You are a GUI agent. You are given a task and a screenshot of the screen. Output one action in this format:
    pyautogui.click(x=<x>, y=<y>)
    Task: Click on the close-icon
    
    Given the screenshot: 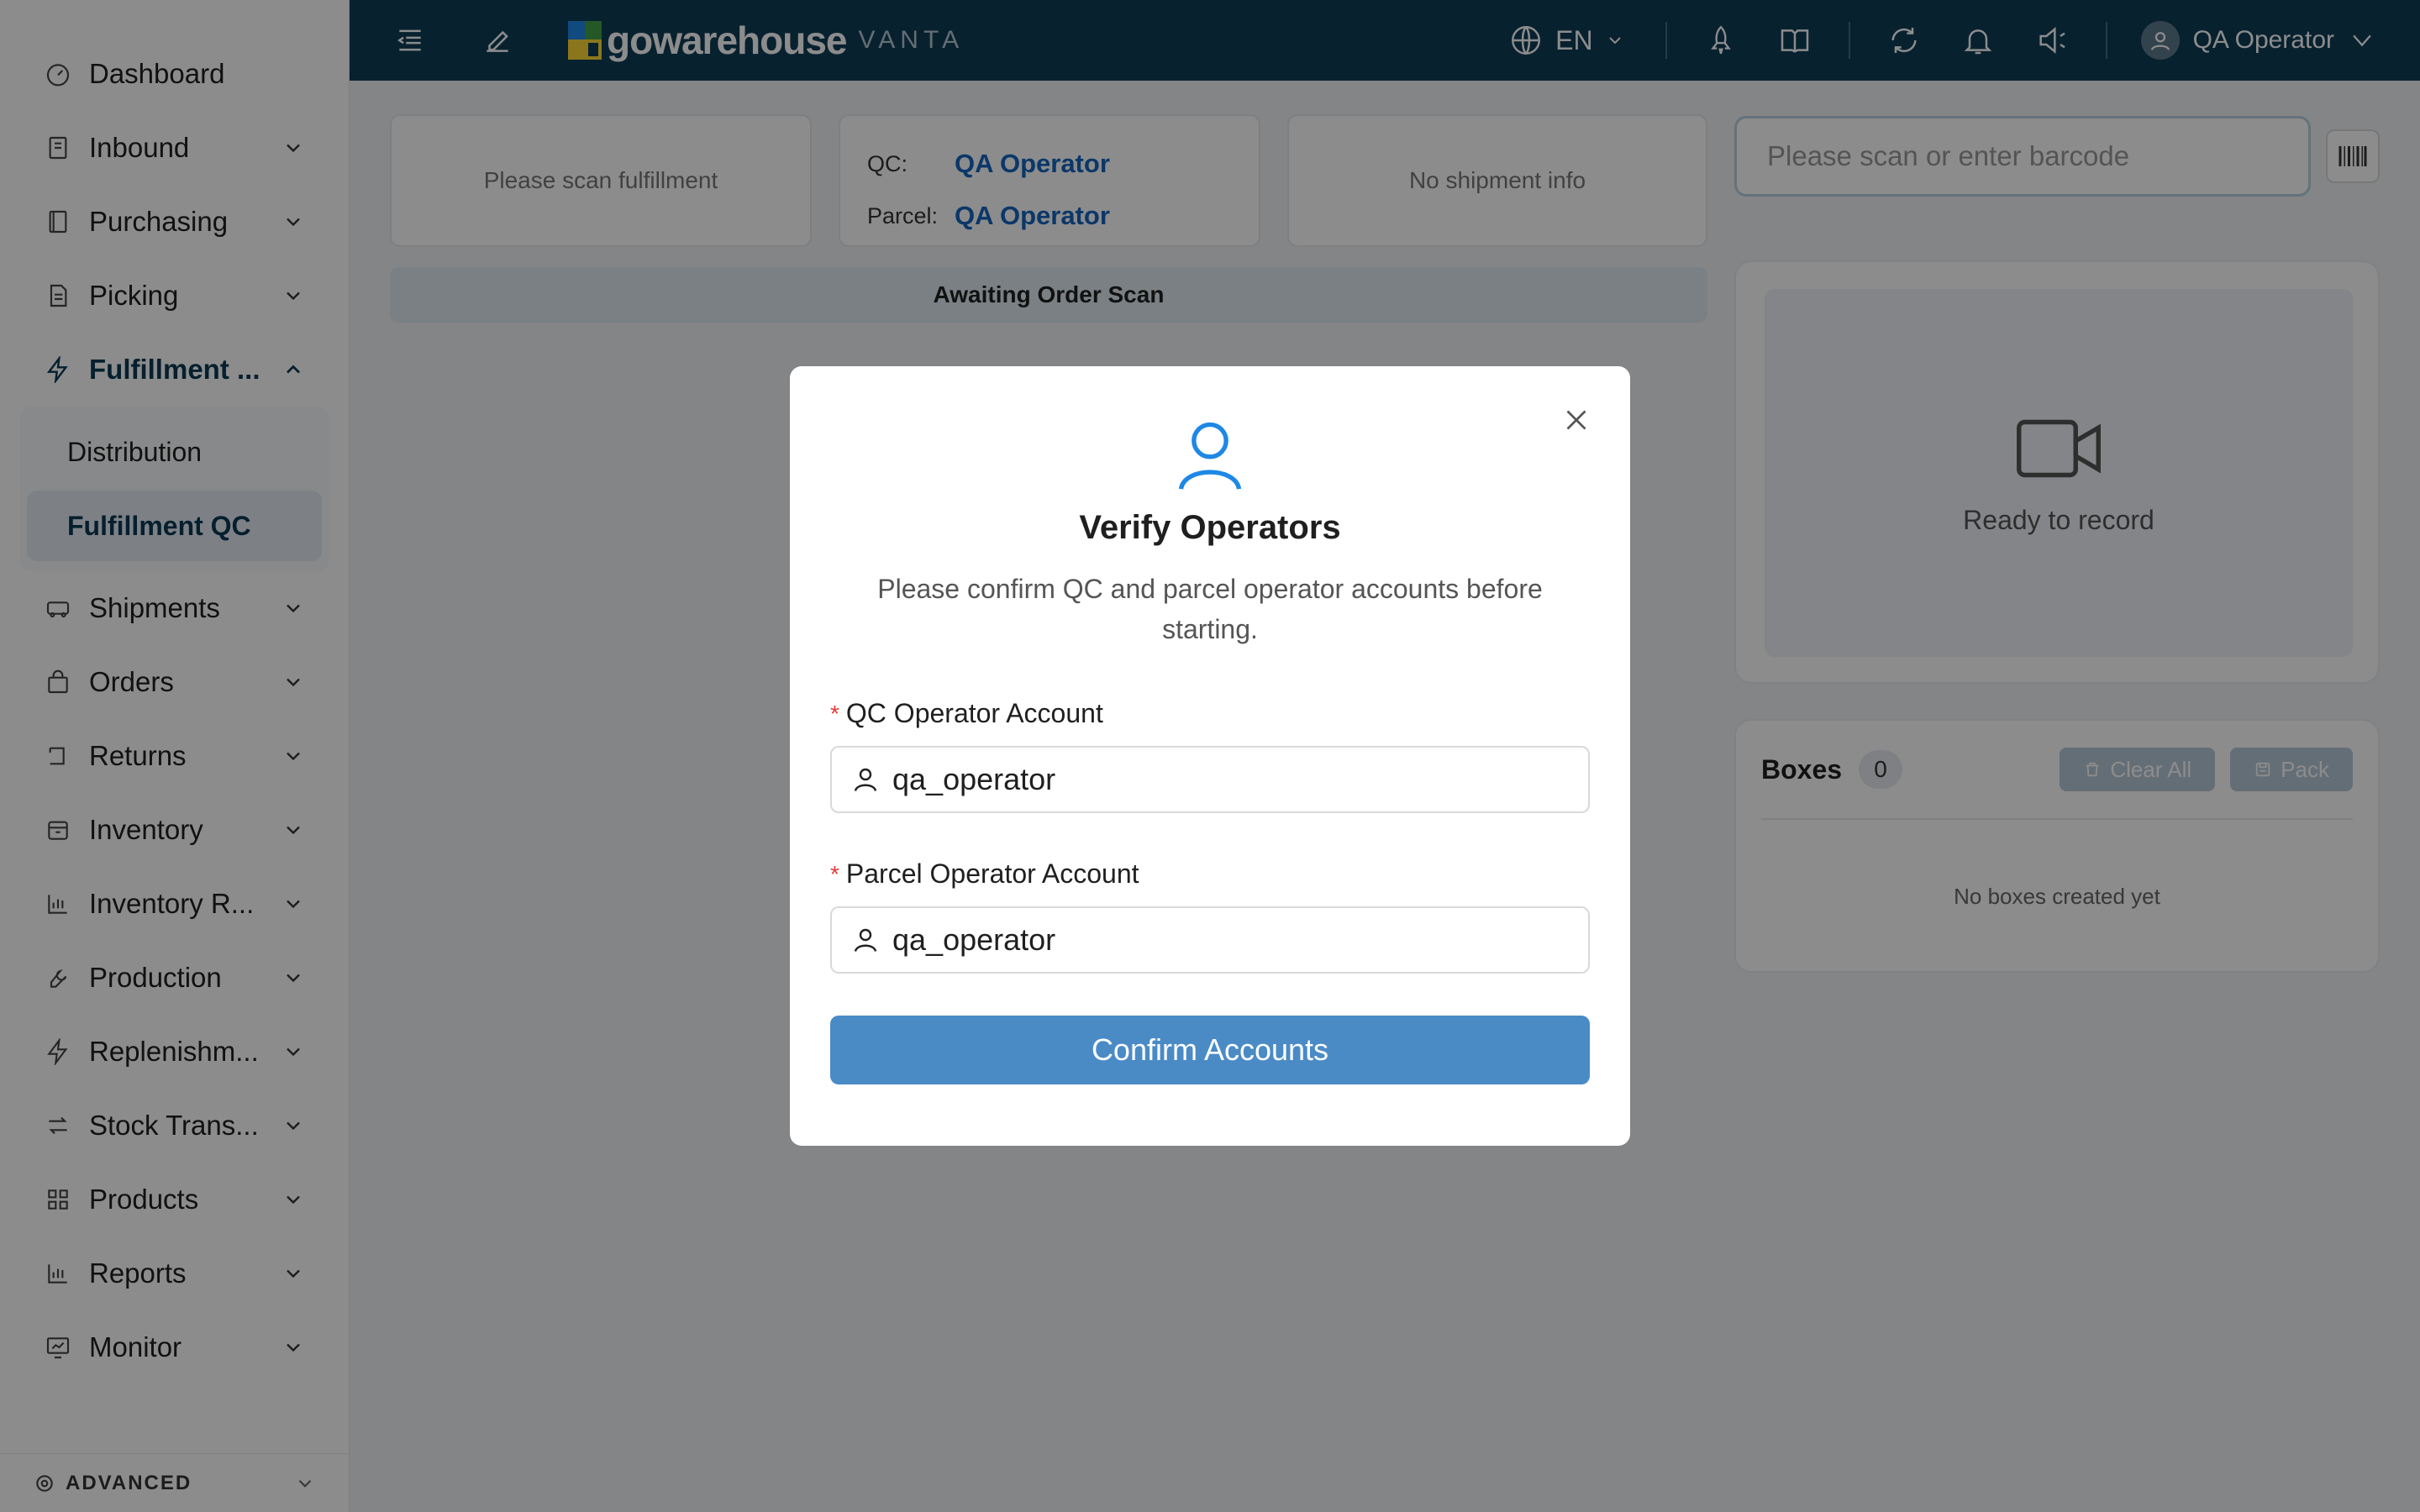 What is the action you would take?
    pyautogui.click(x=1576, y=420)
    